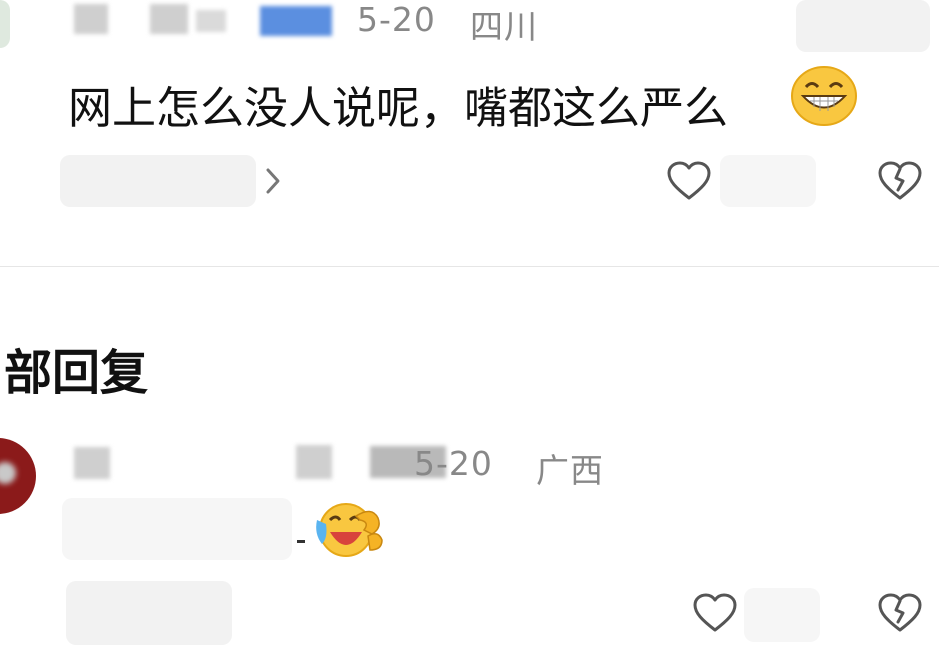 The height and width of the screenshot is (648, 939). I want to click on section-title: 部回复, so click(76, 373).